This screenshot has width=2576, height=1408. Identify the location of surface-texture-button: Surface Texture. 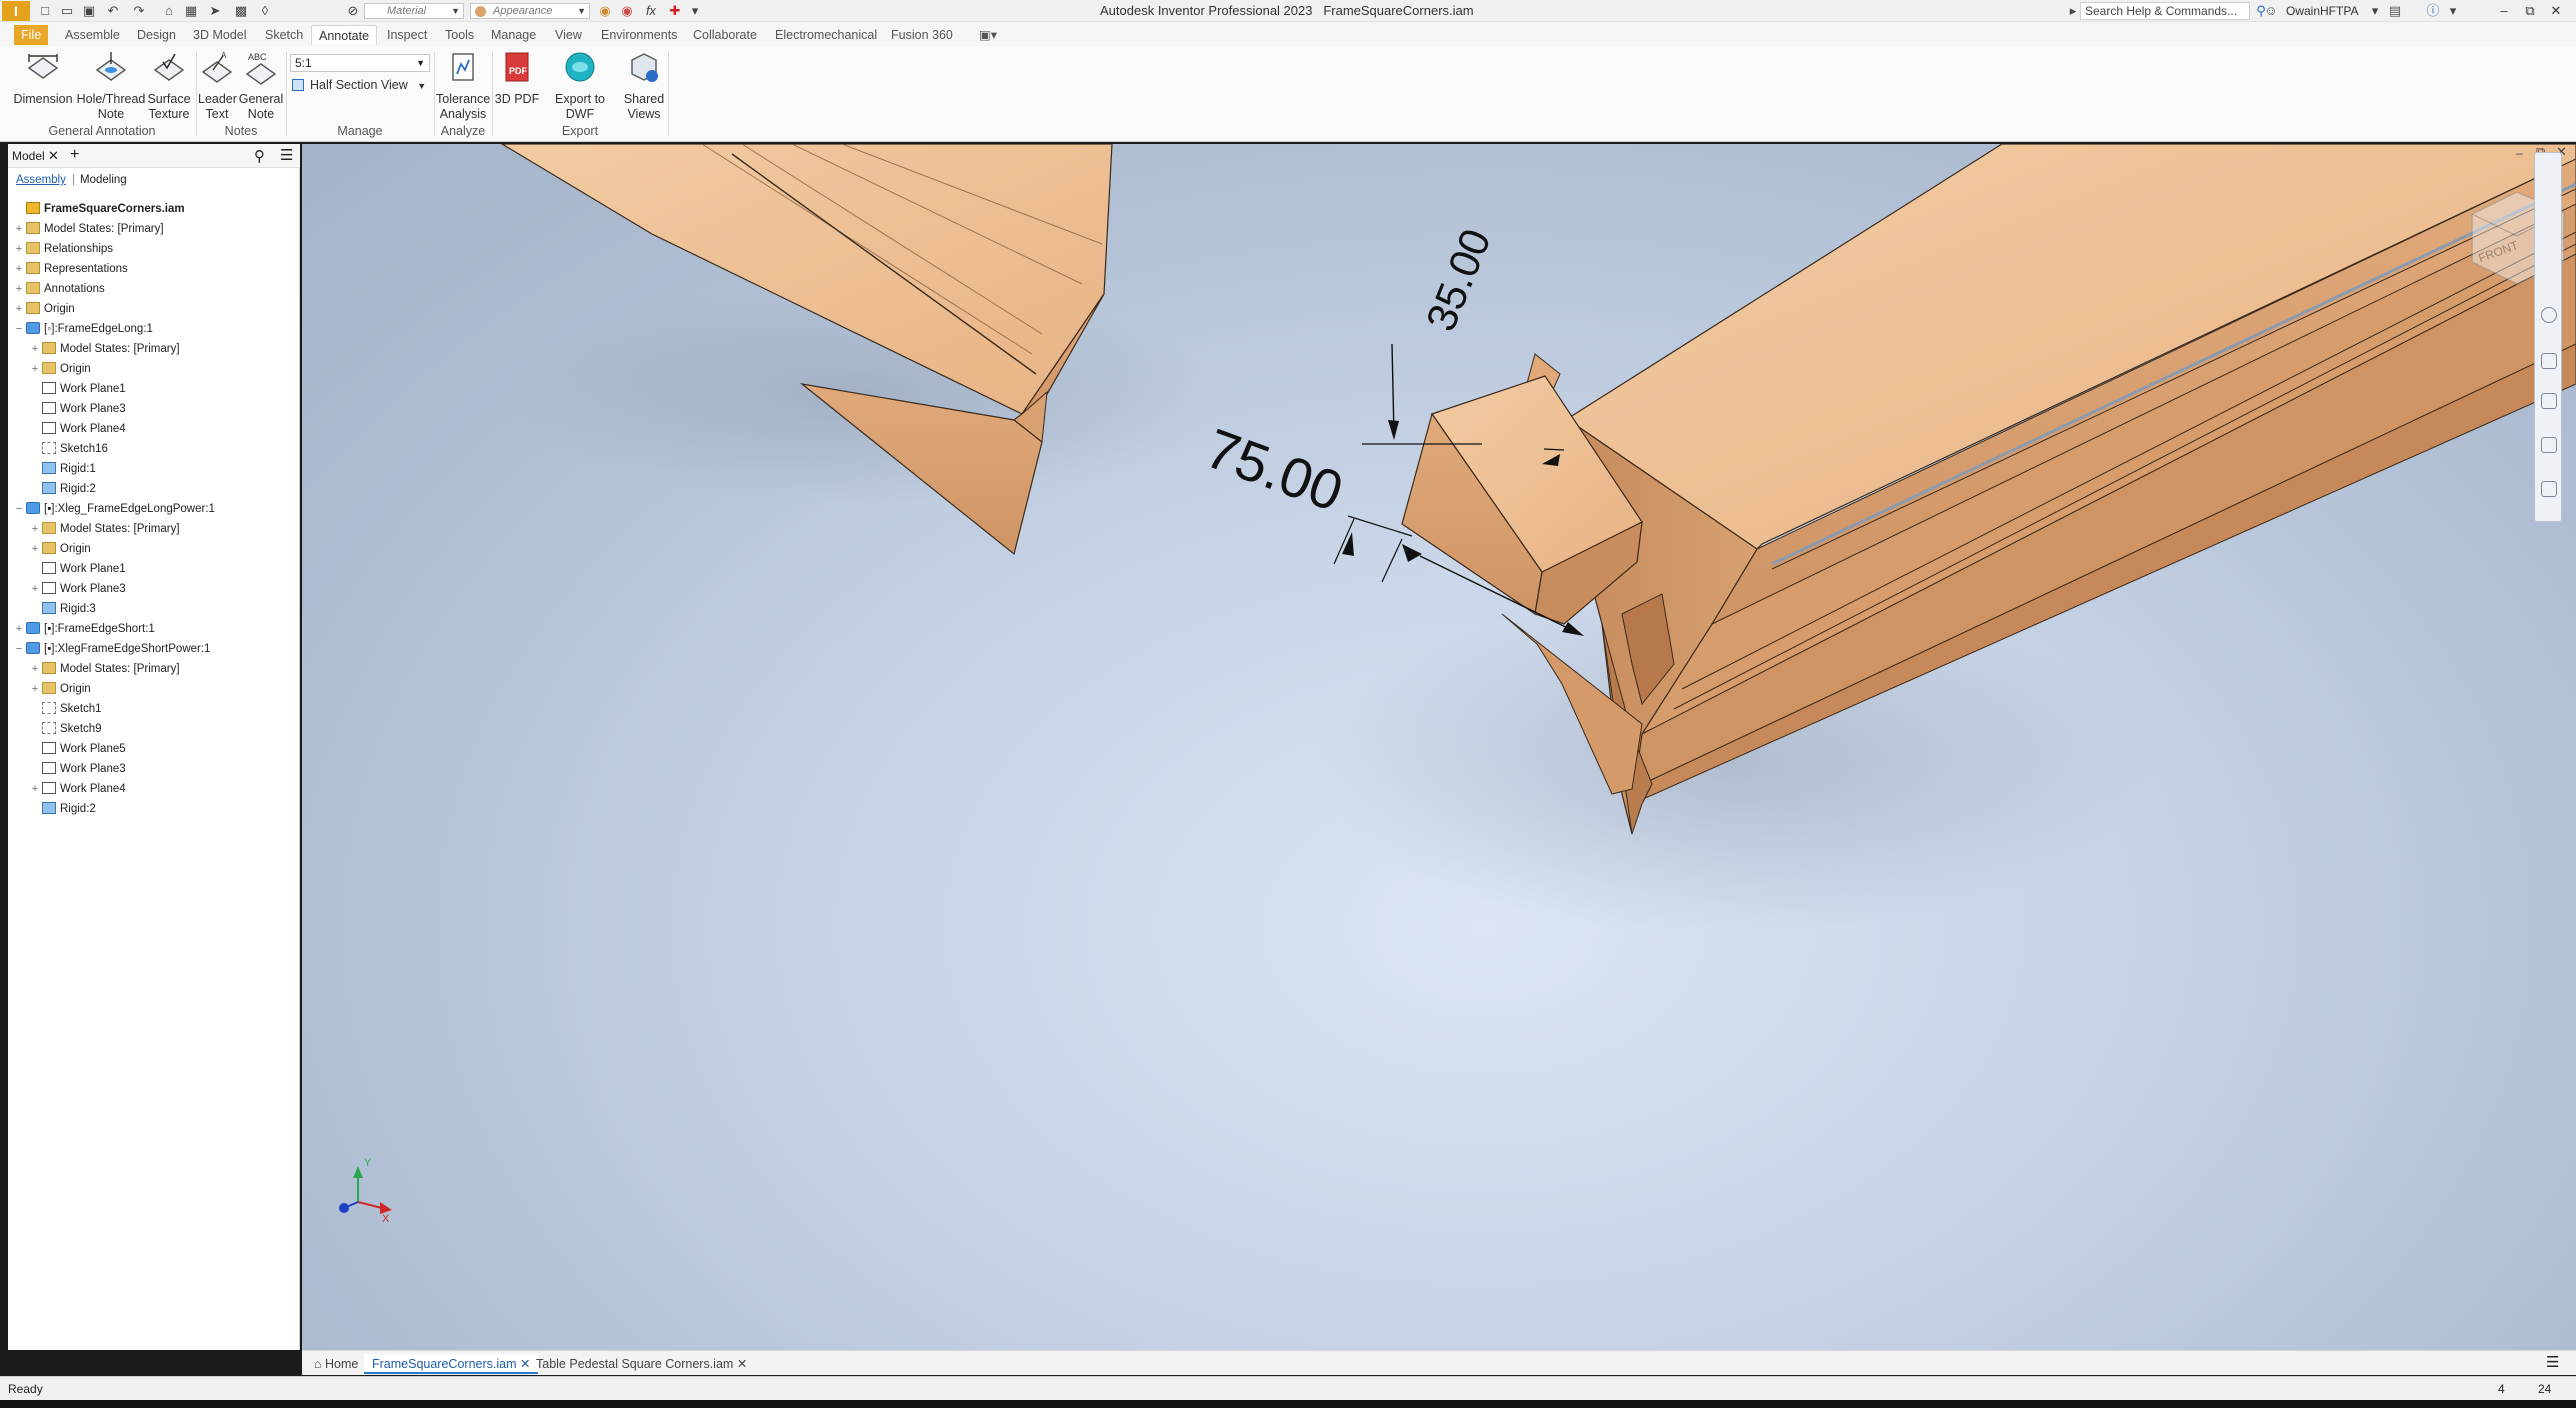
(169, 85).